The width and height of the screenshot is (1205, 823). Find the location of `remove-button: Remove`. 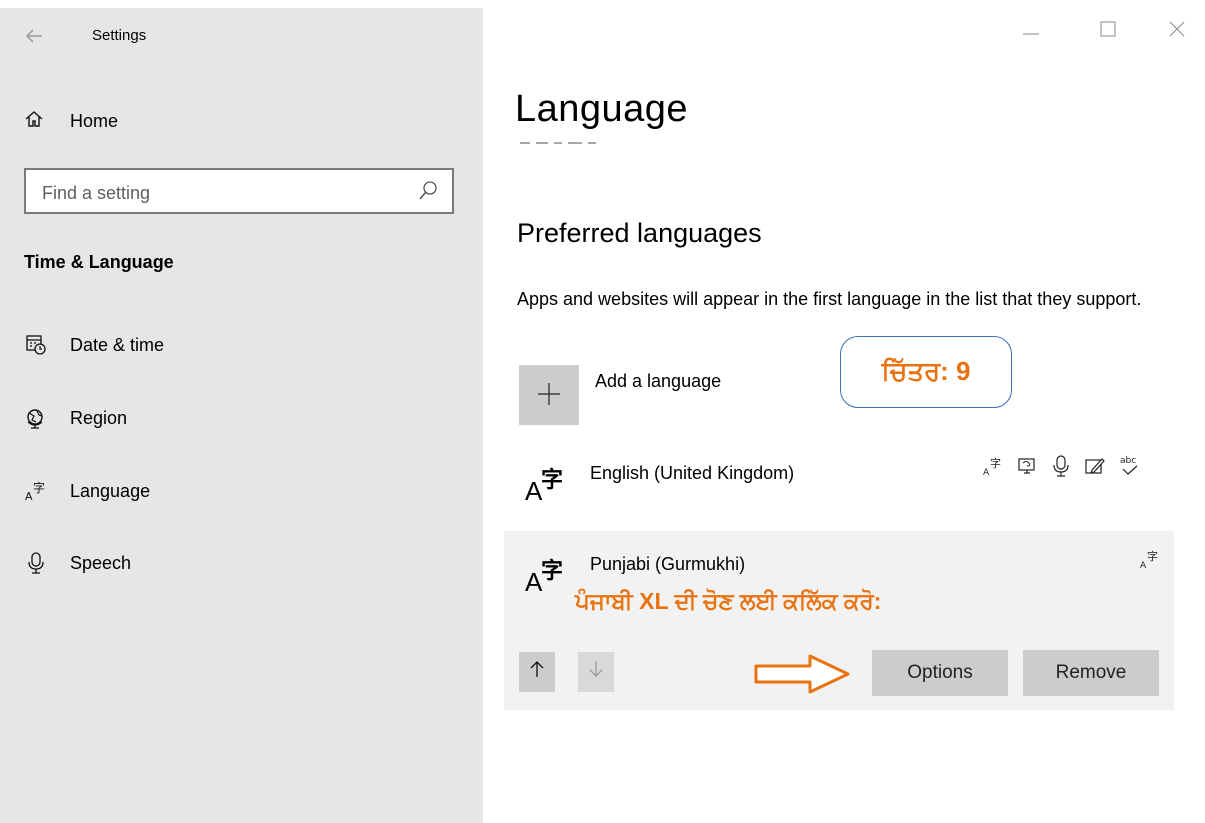

remove-button: Remove is located at coordinates (1091, 673).